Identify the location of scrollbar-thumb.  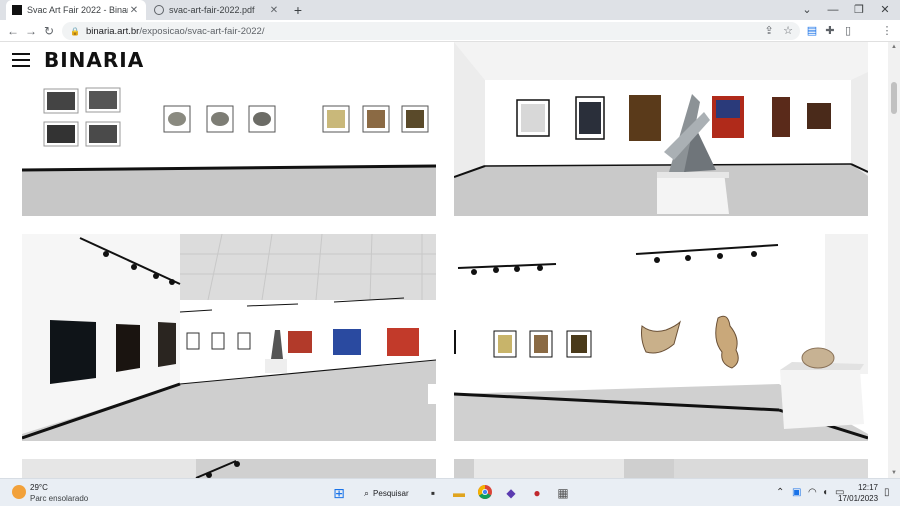
(894, 98).